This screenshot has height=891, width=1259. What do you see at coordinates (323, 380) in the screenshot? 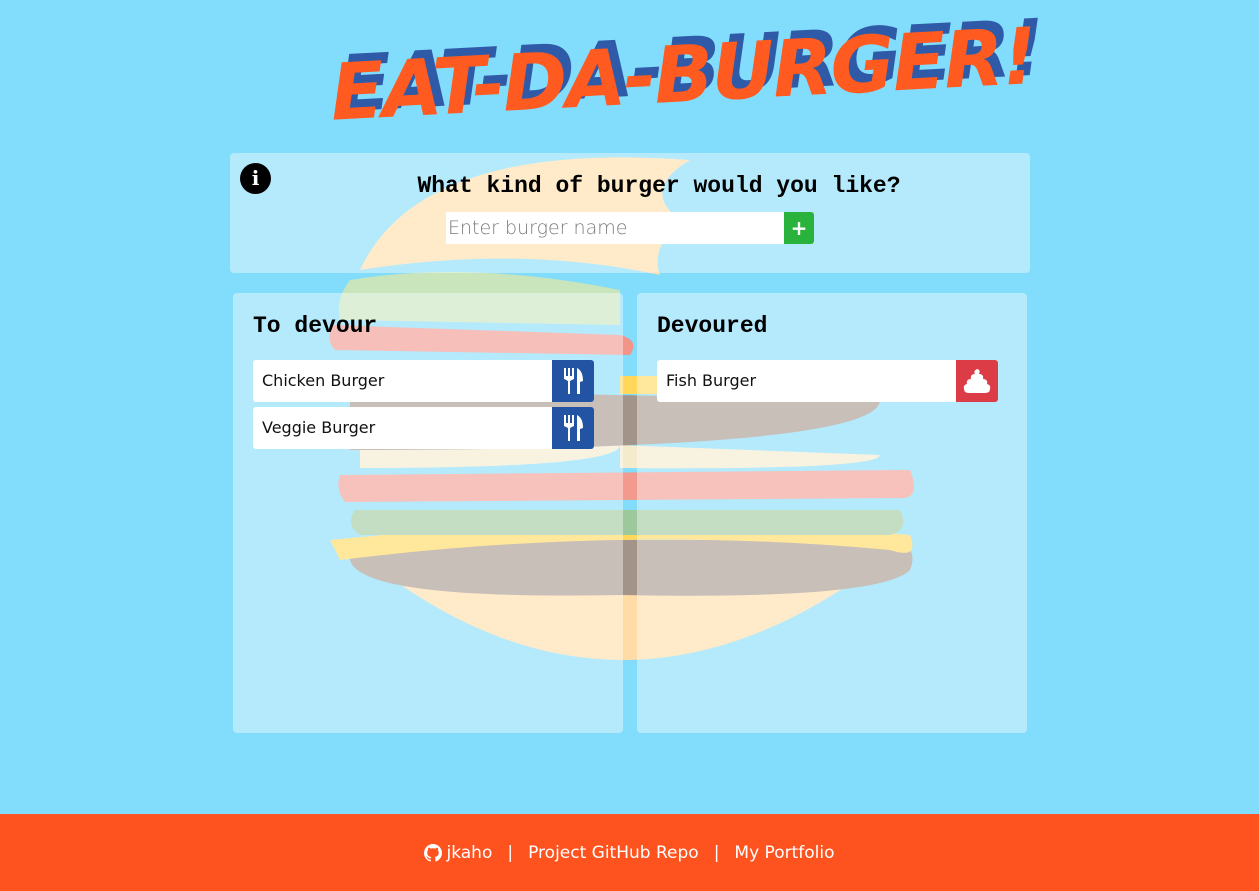
I see `burger-name: Chicken Burger` at bounding box center [323, 380].